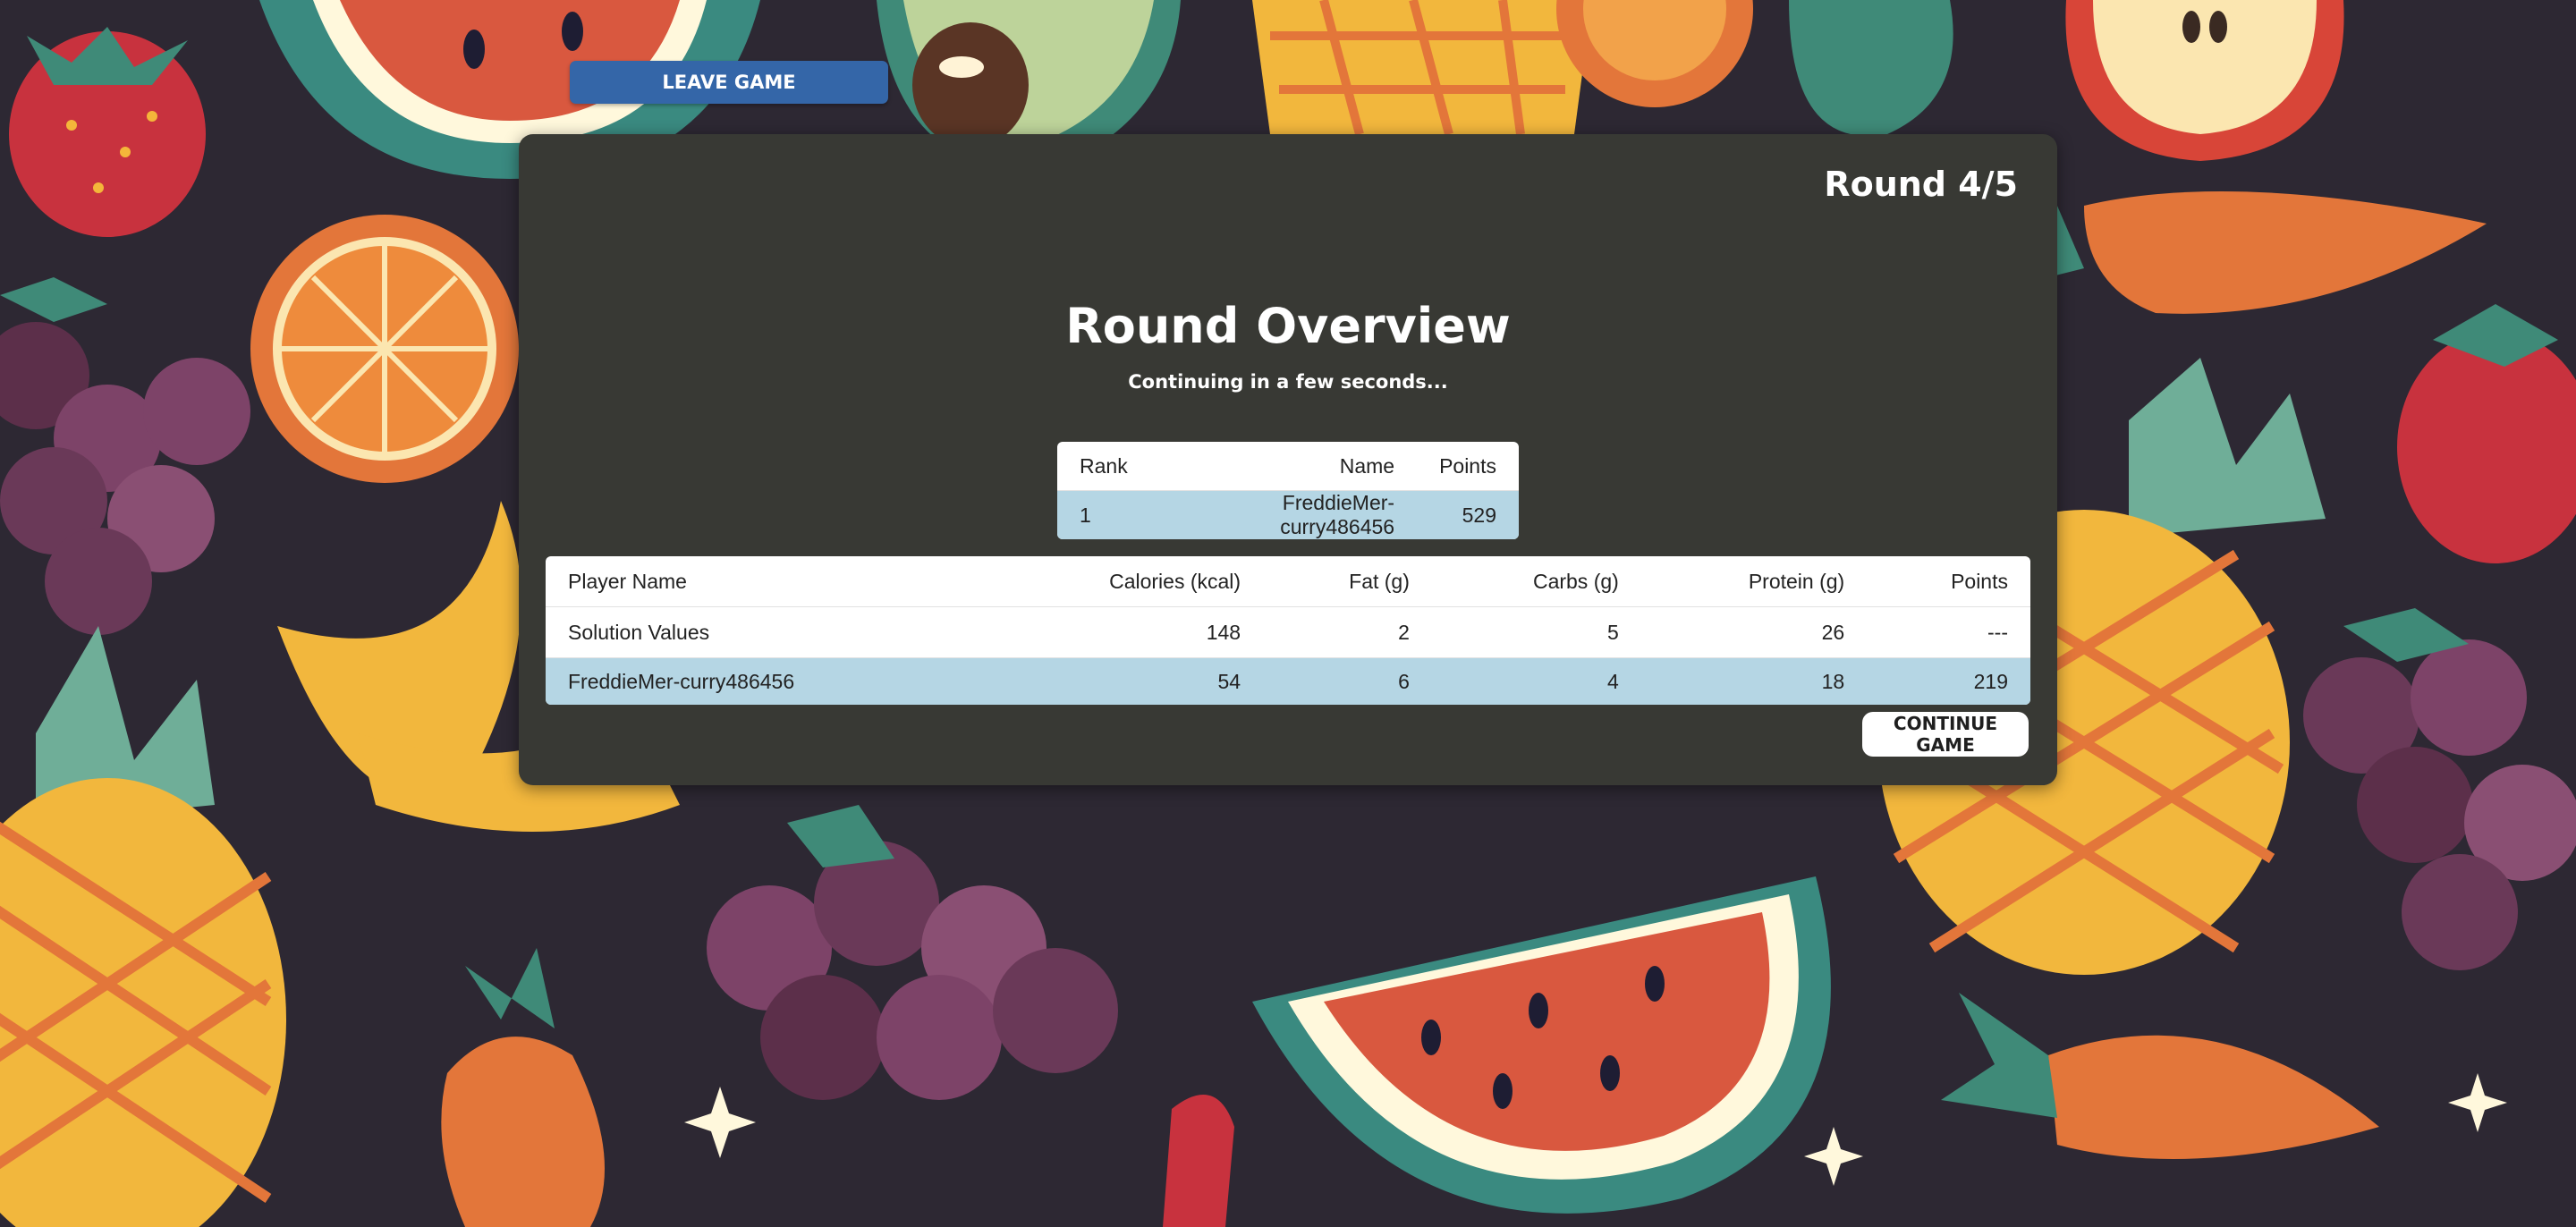 Image resolution: width=2576 pixels, height=1227 pixels. Describe the element at coordinates (1536, 632) in the screenshot. I see `carbs-cell: 5` at that location.